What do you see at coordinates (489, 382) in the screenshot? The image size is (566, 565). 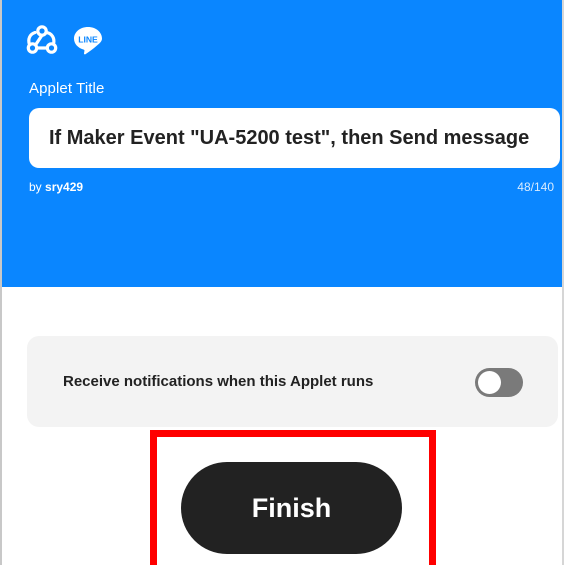 I see `toggle-knob` at bounding box center [489, 382].